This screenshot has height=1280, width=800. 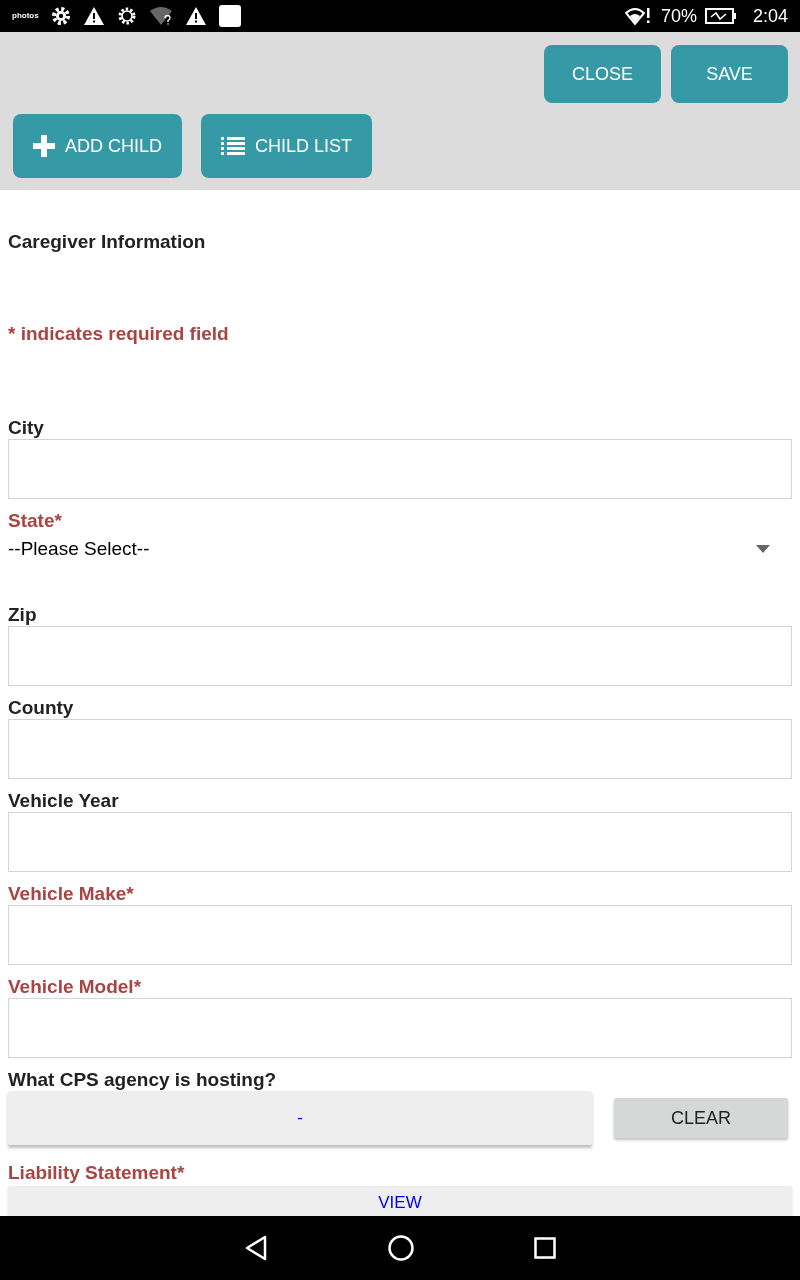 What do you see at coordinates (97, 1173) in the screenshot?
I see `field-label: Liability Statement*` at bounding box center [97, 1173].